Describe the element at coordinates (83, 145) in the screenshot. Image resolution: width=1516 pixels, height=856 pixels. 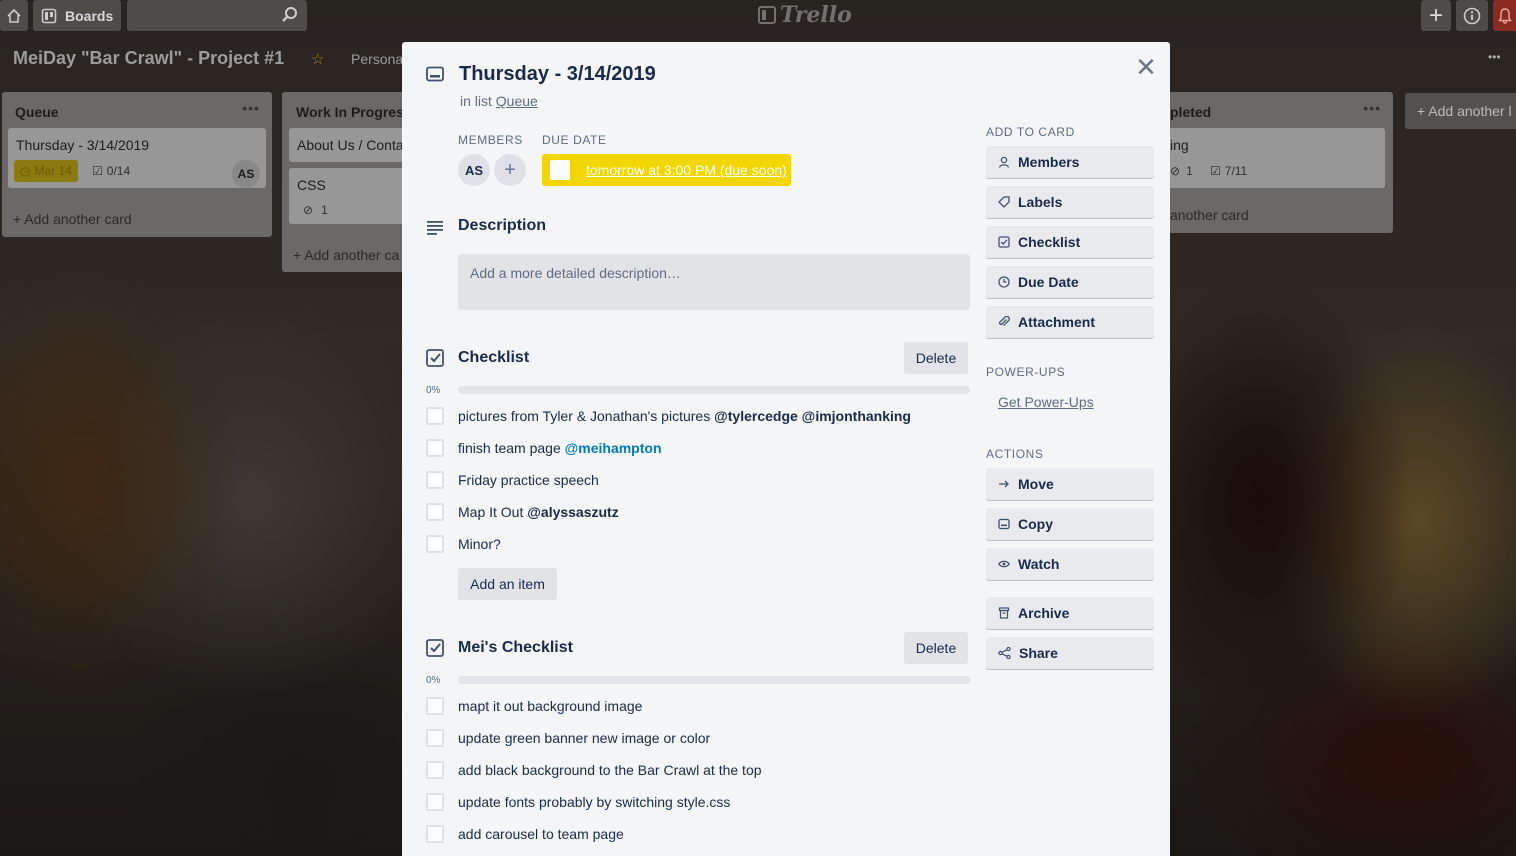
I see `card-title: Thursday - 3/14/2019` at that location.